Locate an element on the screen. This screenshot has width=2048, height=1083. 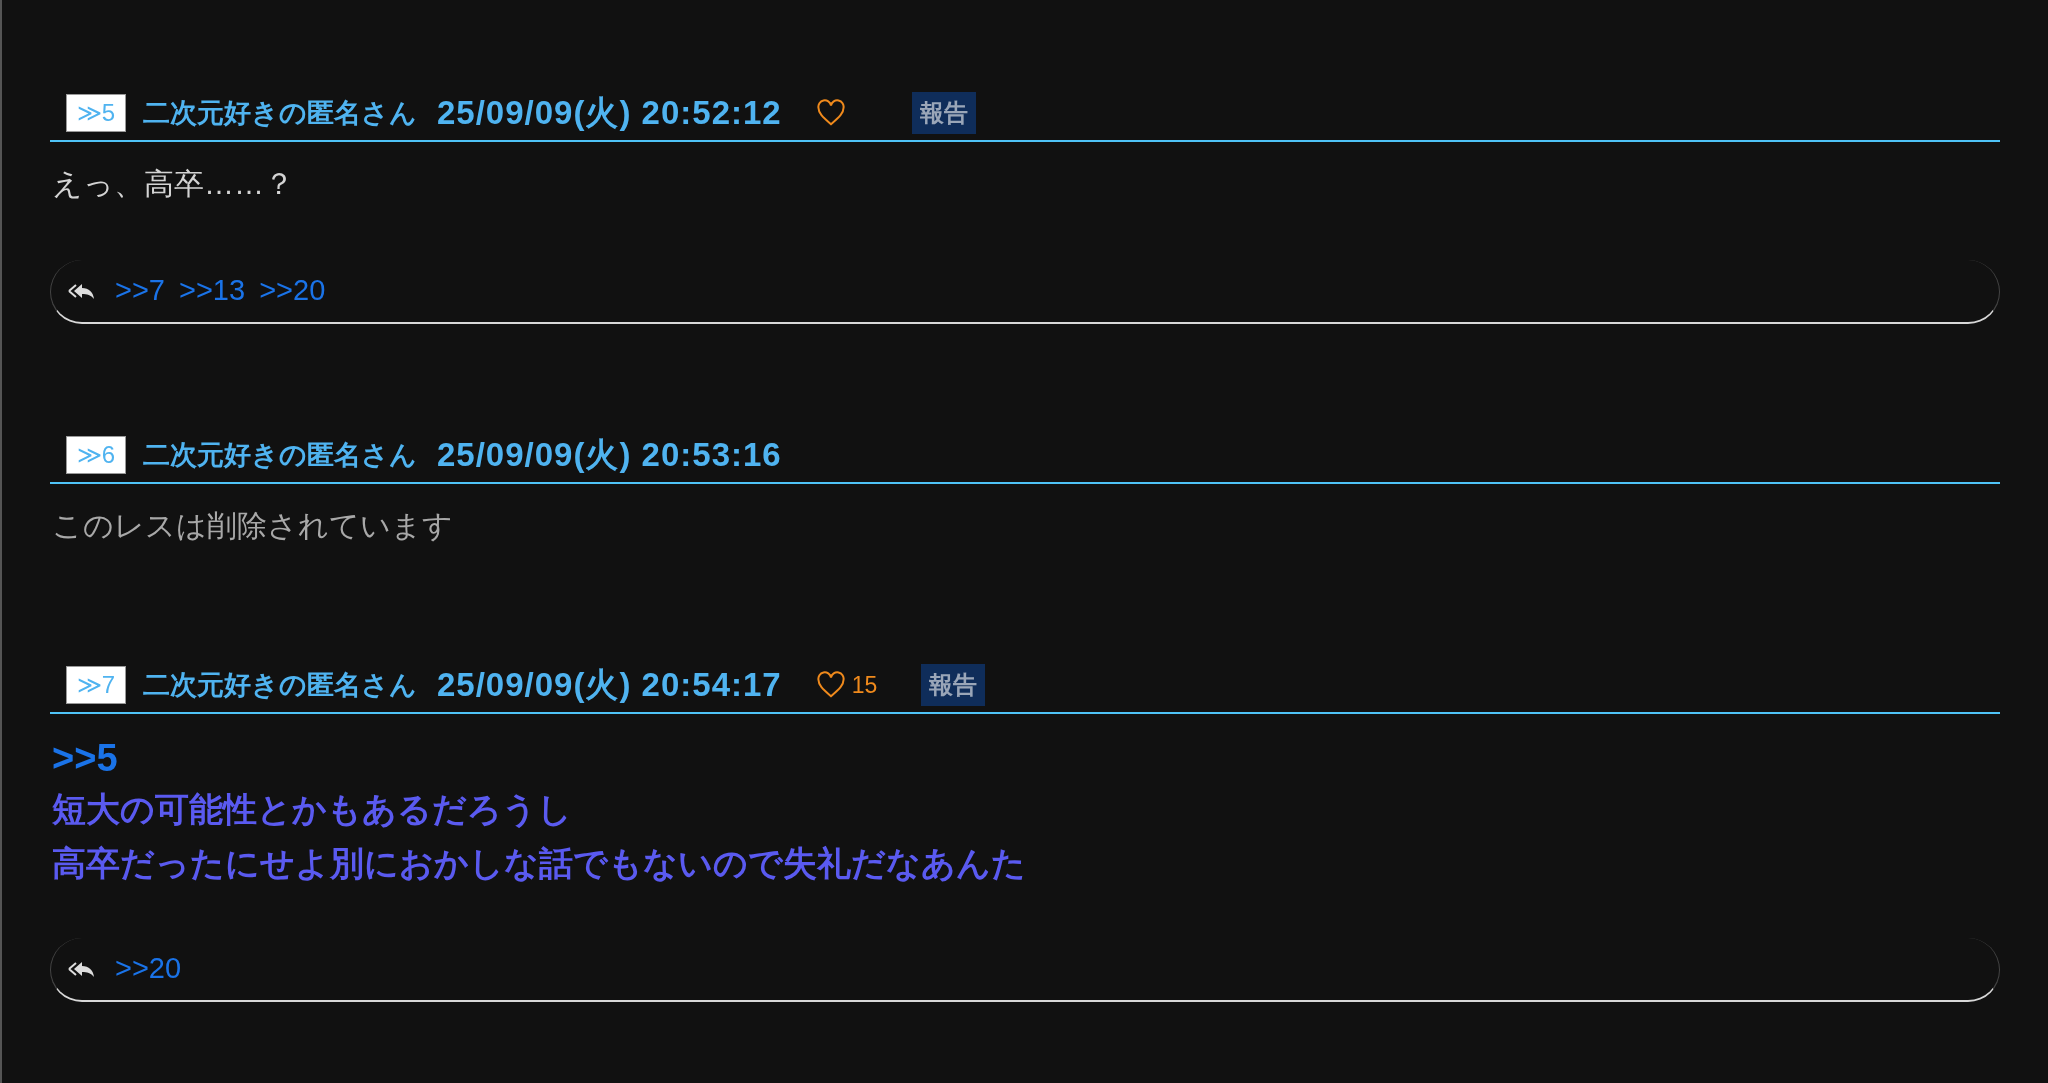
reply-link: >>13 is located at coordinates (212, 291).